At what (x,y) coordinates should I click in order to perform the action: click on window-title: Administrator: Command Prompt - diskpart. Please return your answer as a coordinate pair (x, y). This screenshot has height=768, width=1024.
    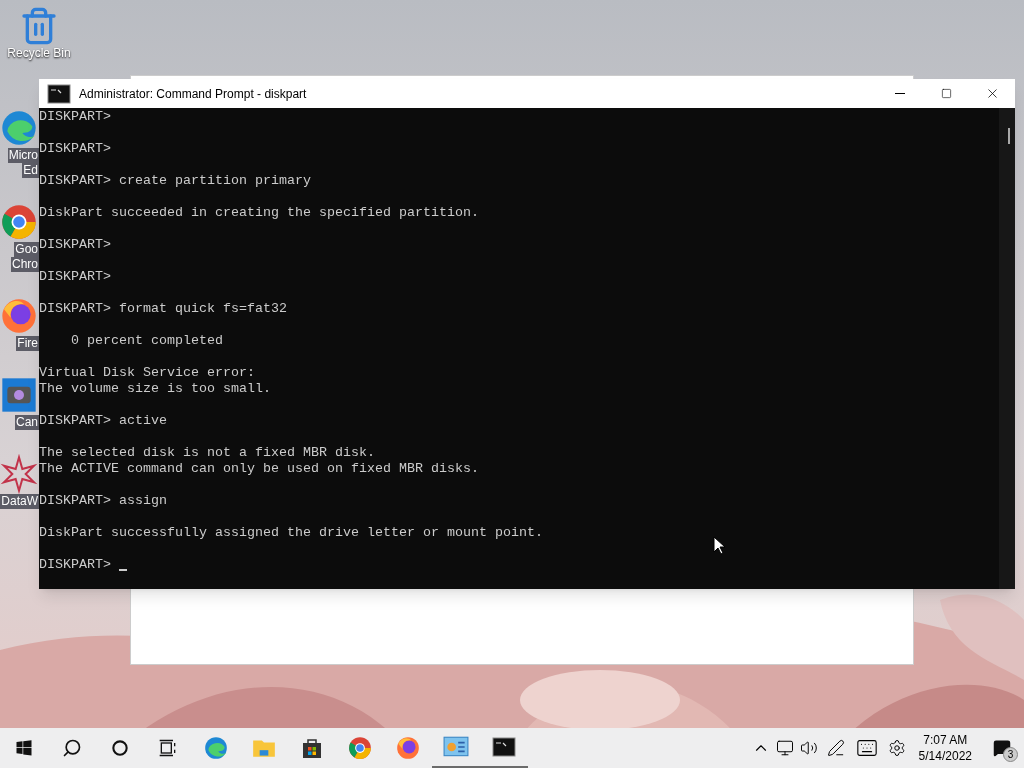
    Looking at the image, I should click on (193, 94).